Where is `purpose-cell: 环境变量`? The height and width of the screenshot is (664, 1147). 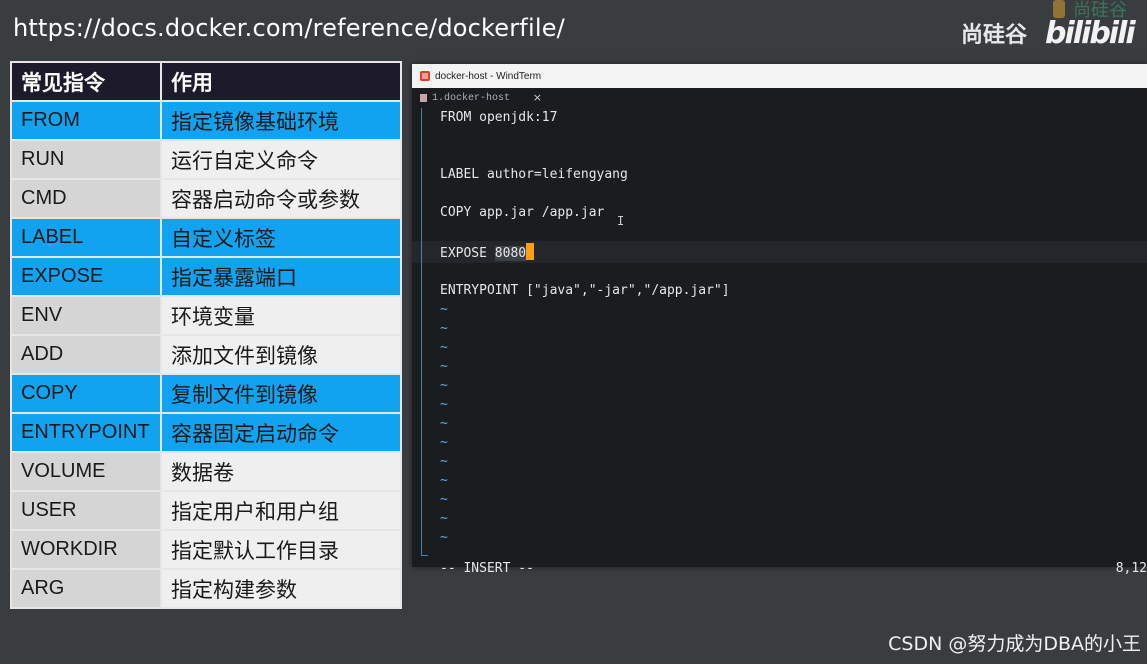 purpose-cell: 环境变量 is located at coordinates (281, 315).